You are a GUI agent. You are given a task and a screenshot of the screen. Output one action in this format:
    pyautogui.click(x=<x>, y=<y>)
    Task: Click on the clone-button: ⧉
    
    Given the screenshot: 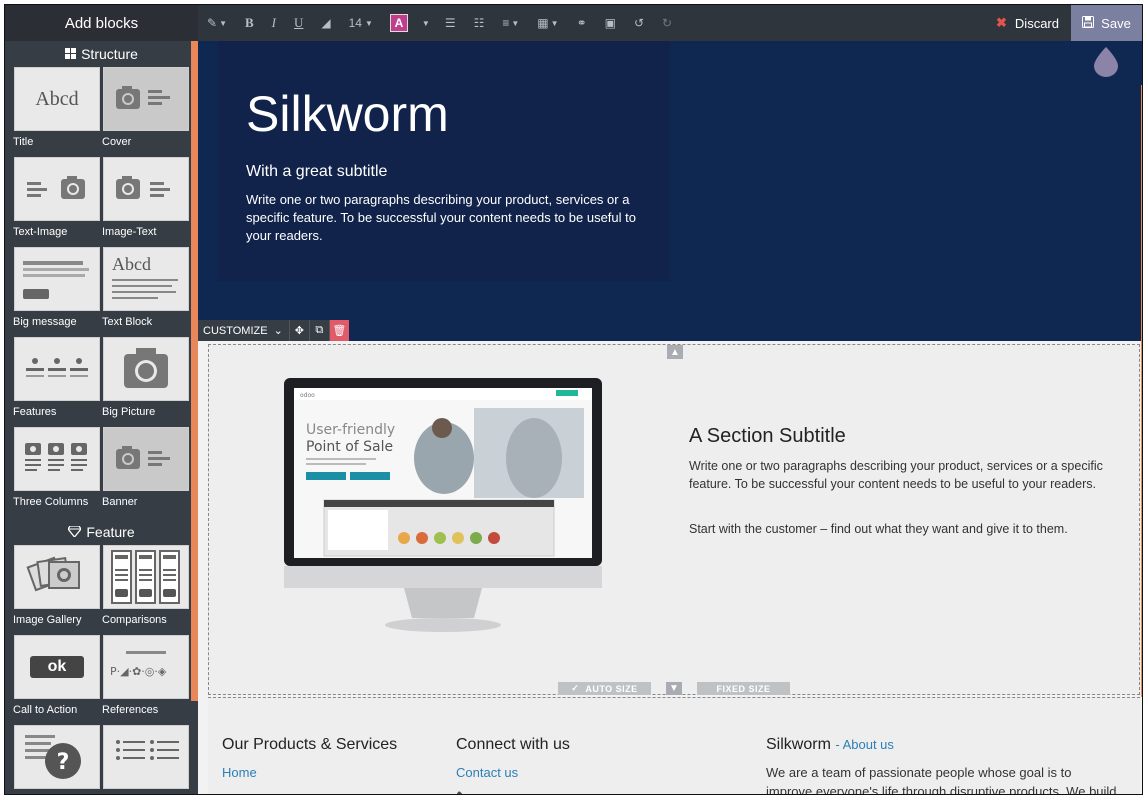 What is the action you would take?
    pyautogui.click(x=318, y=330)
    